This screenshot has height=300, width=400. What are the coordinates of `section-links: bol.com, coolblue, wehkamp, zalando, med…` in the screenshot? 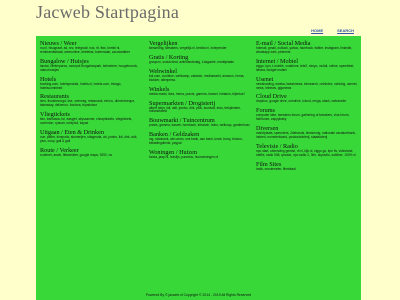 It's located at (201, 78).